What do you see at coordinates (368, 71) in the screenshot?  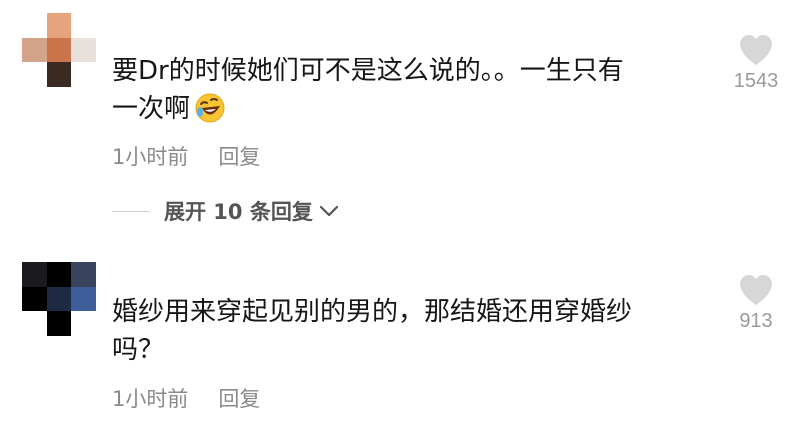 I see `comment-line: 要Dr的时候她们可不是这么说的。。一生只有` at bounding box center [368, 71].